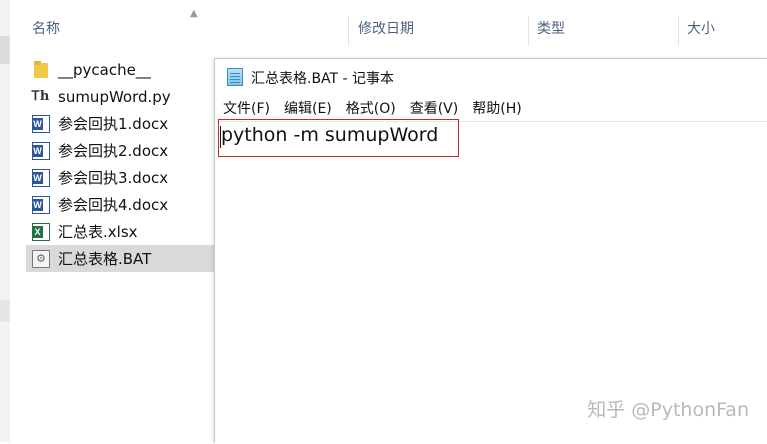 This screenshot has height=444, width=767. Describe the element at coordinates (367, 109) in the screenshot. I see `menu-format: 格式(O)` at that location.